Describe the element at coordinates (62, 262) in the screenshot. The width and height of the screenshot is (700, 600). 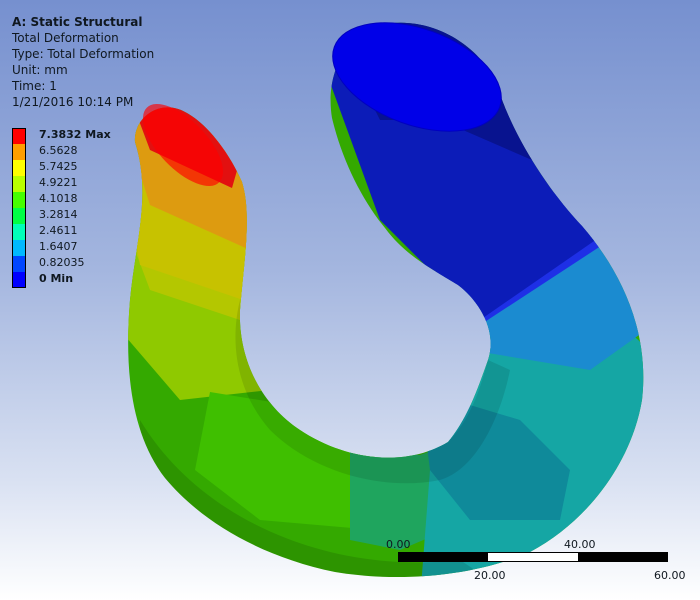
I see `legend-value-label: 0.82035` at that location.